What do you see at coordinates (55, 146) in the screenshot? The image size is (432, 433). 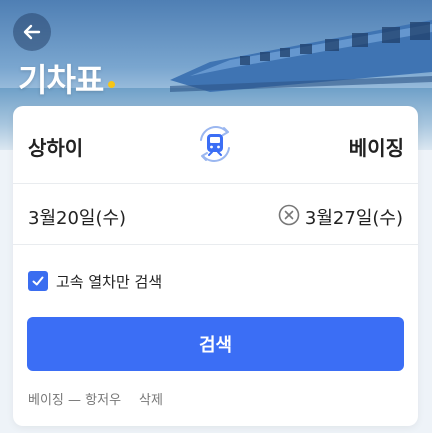 I see `departure-city: 상하이` at bounding box center [55, 146].